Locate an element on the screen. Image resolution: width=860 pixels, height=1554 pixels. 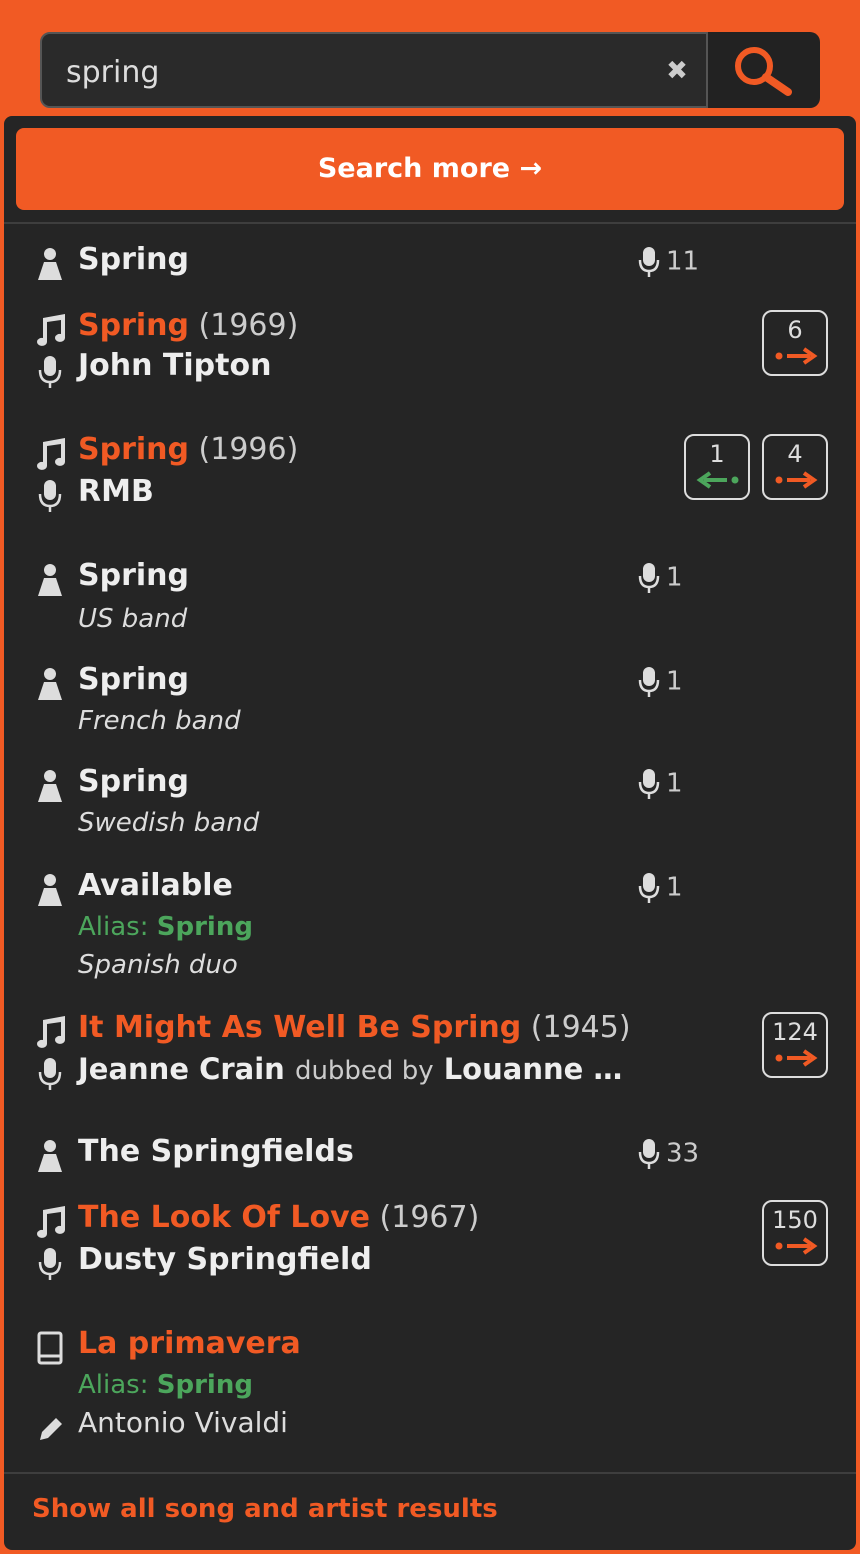
artist-description: Swedish band is located at coordinates (169, 823).